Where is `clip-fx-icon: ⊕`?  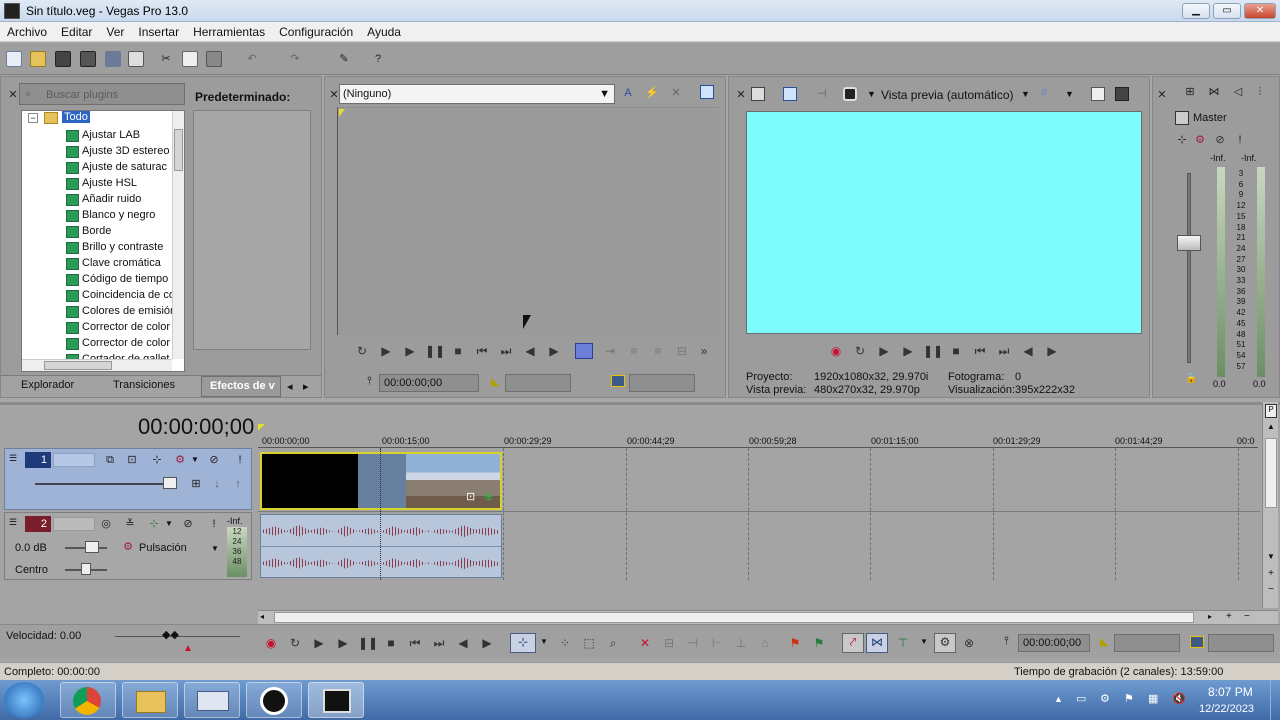
clip-fx-icon: ⊕ is located at coordinates (488, 496).